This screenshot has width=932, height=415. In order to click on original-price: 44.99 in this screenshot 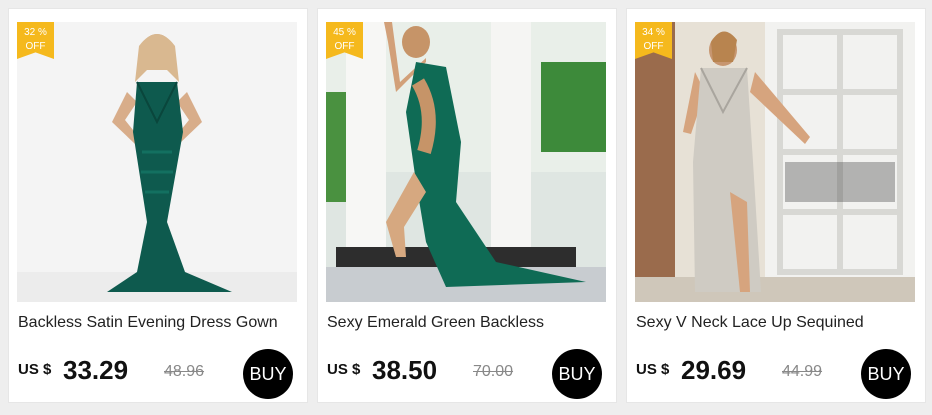, I will do `click(802, 371)`.